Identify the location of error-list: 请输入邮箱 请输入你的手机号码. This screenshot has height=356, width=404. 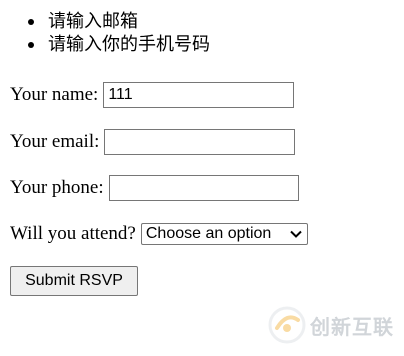
(119, 33).